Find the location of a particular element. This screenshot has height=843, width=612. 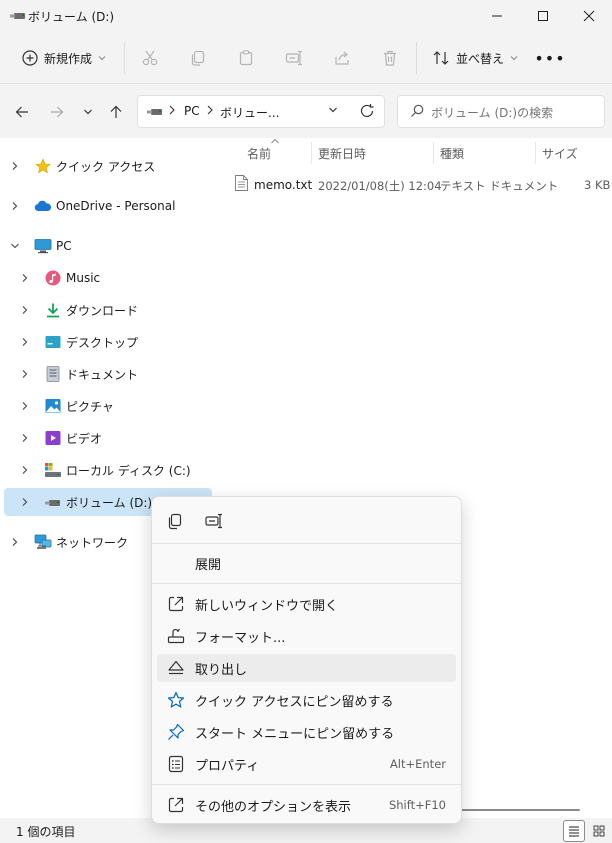

properties-icon is located at coordinates (176, 764).